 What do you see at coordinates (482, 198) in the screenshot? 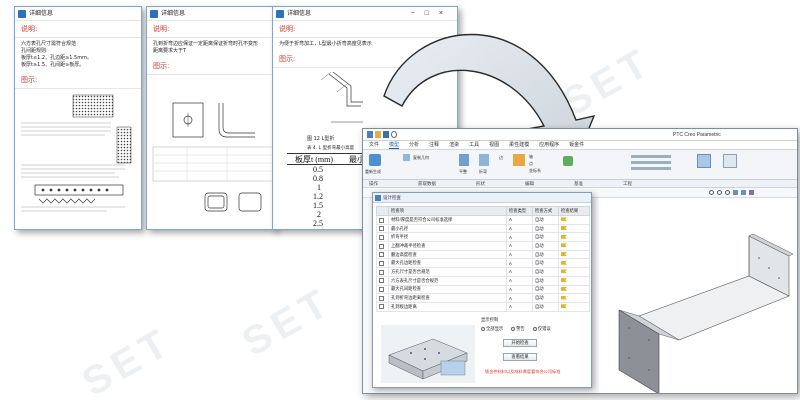
I see `dialog-titlebar: 设计检查` at bounding box center [482, 198].